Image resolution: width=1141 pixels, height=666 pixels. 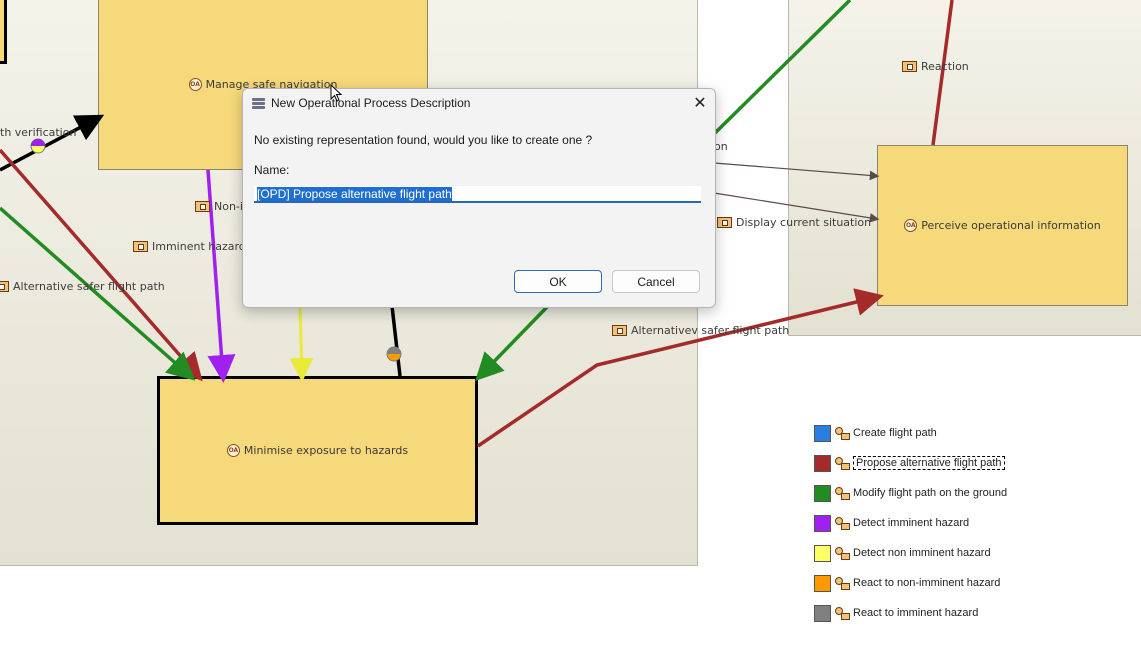 I want to click on legend-item-react-non-imminent-hazard: React to non-imminent hazard, so click(x=907, y=583).